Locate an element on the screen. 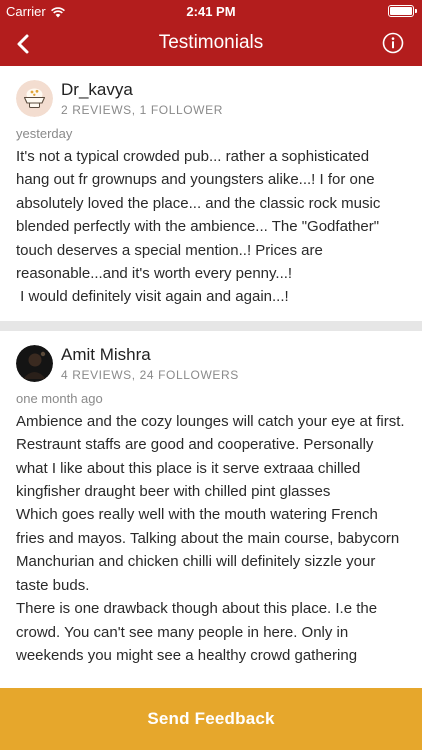 This screenshot has height=750, width=422. info-icon is located at coordinates (393, 43).